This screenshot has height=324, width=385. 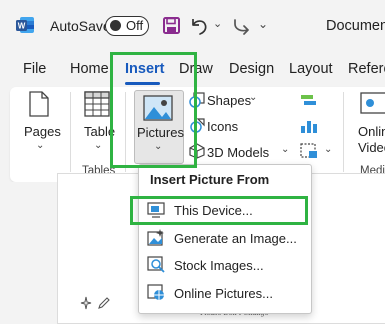 I want to click on autosave-state: Off, so click(x=135, y=25).